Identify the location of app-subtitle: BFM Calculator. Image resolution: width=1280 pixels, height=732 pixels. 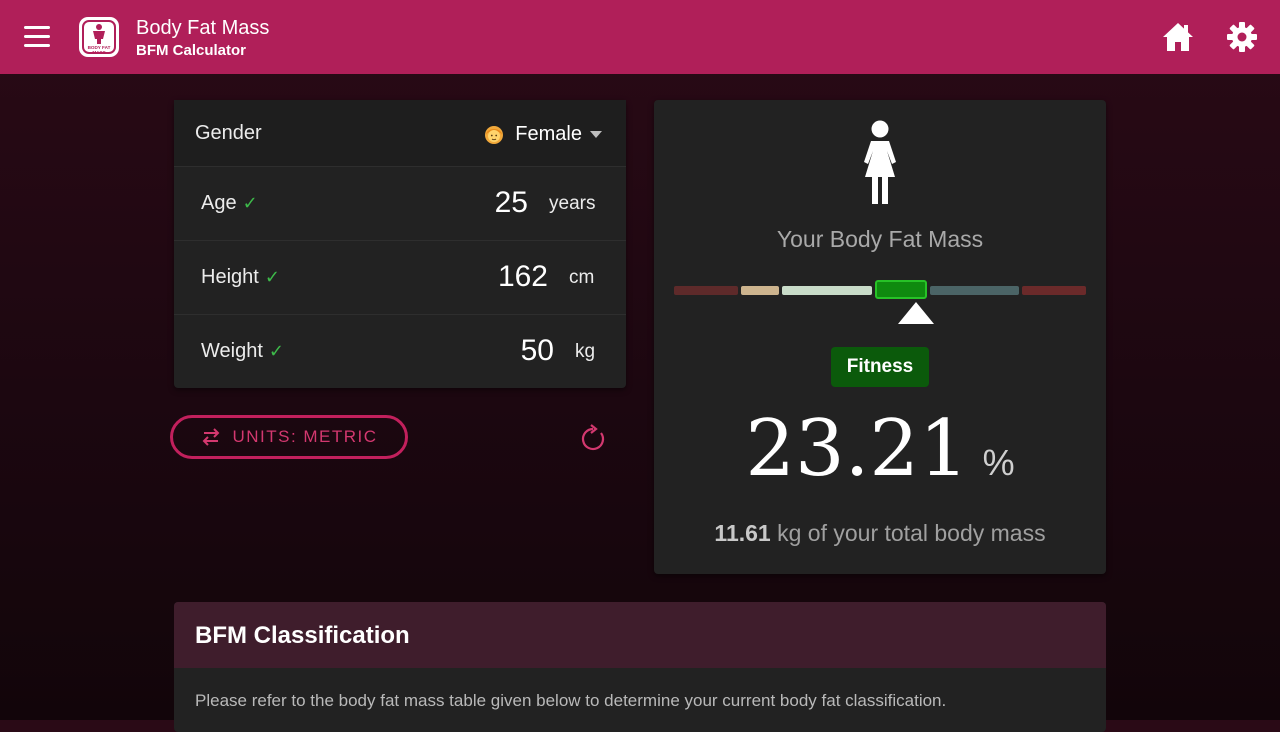
(191, 50).